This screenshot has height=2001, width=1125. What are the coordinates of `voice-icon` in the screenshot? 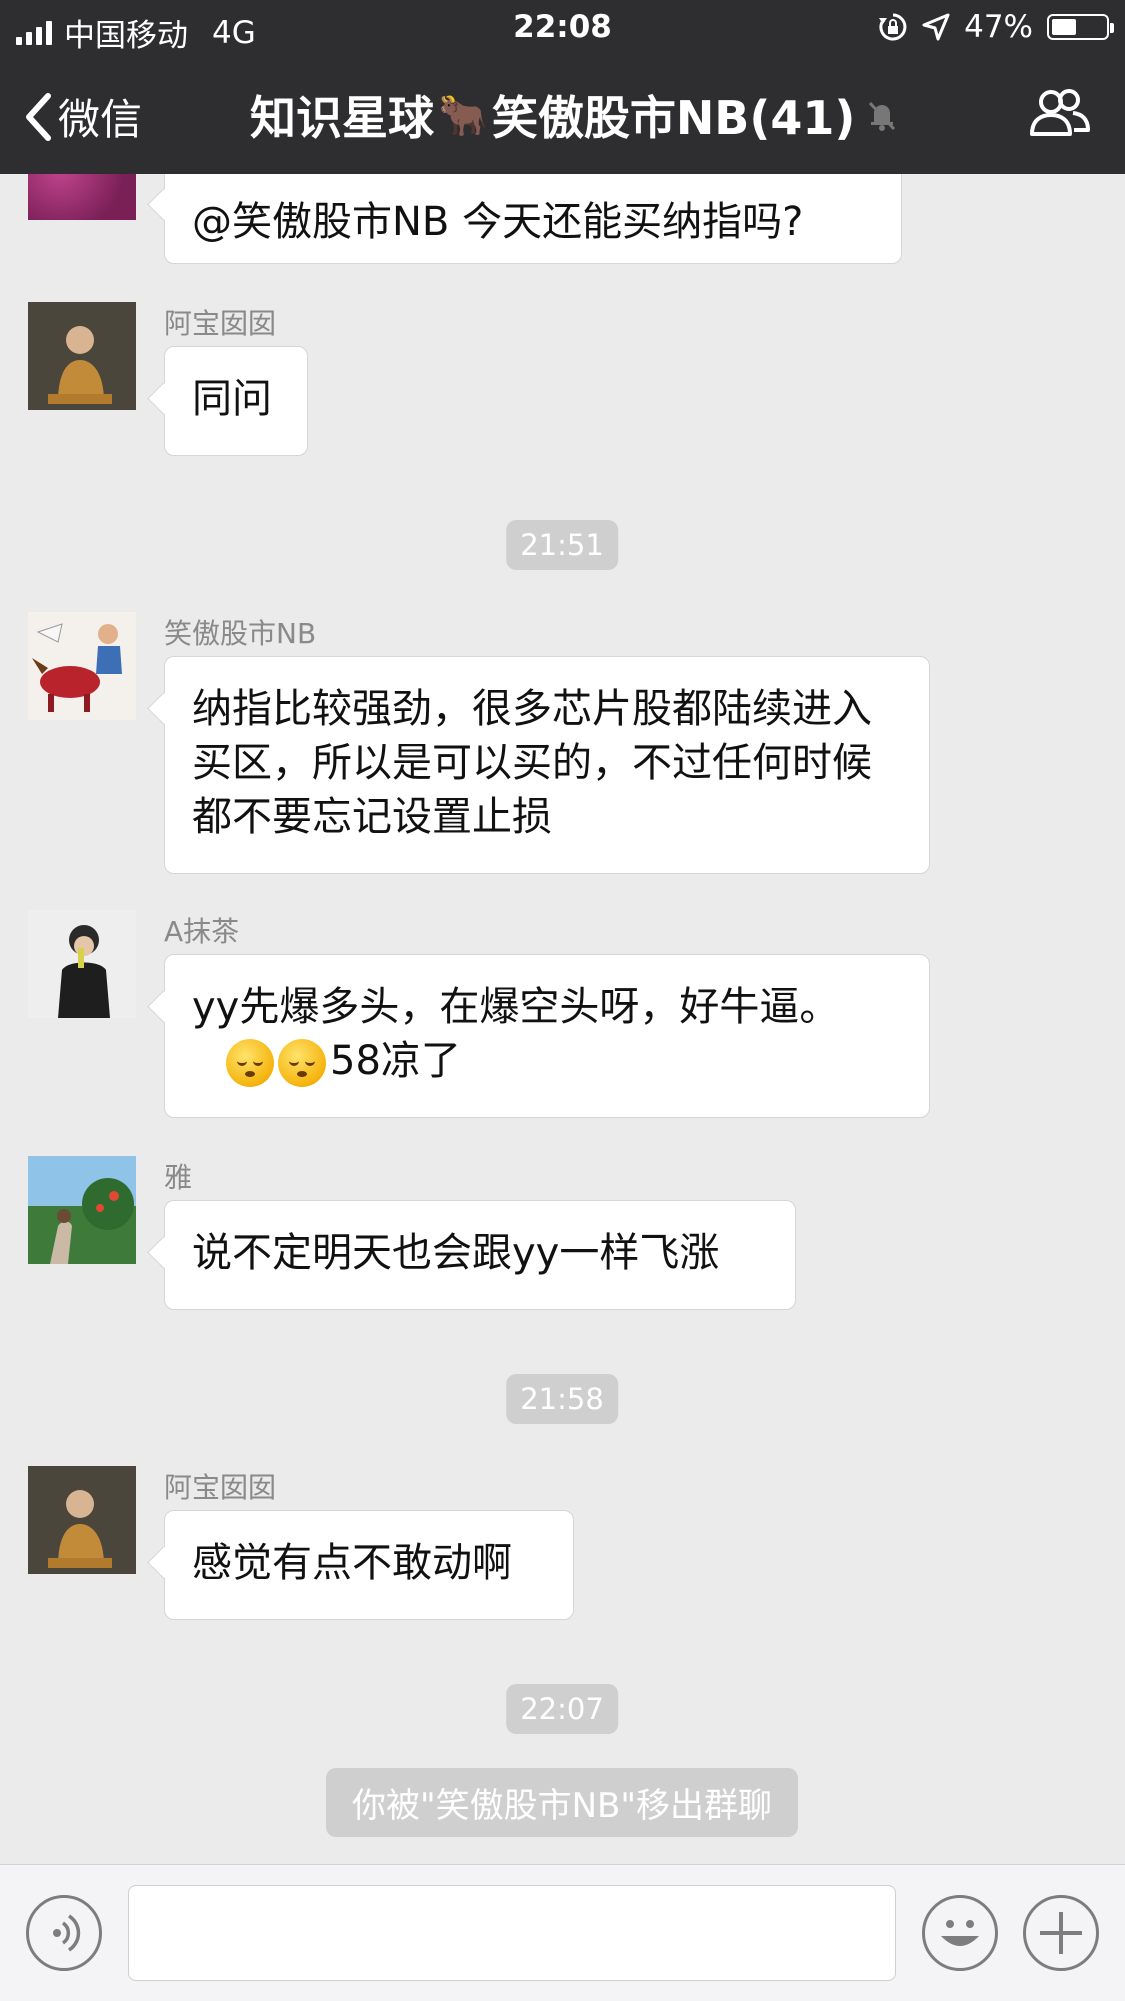 It's located at (67, 1933).